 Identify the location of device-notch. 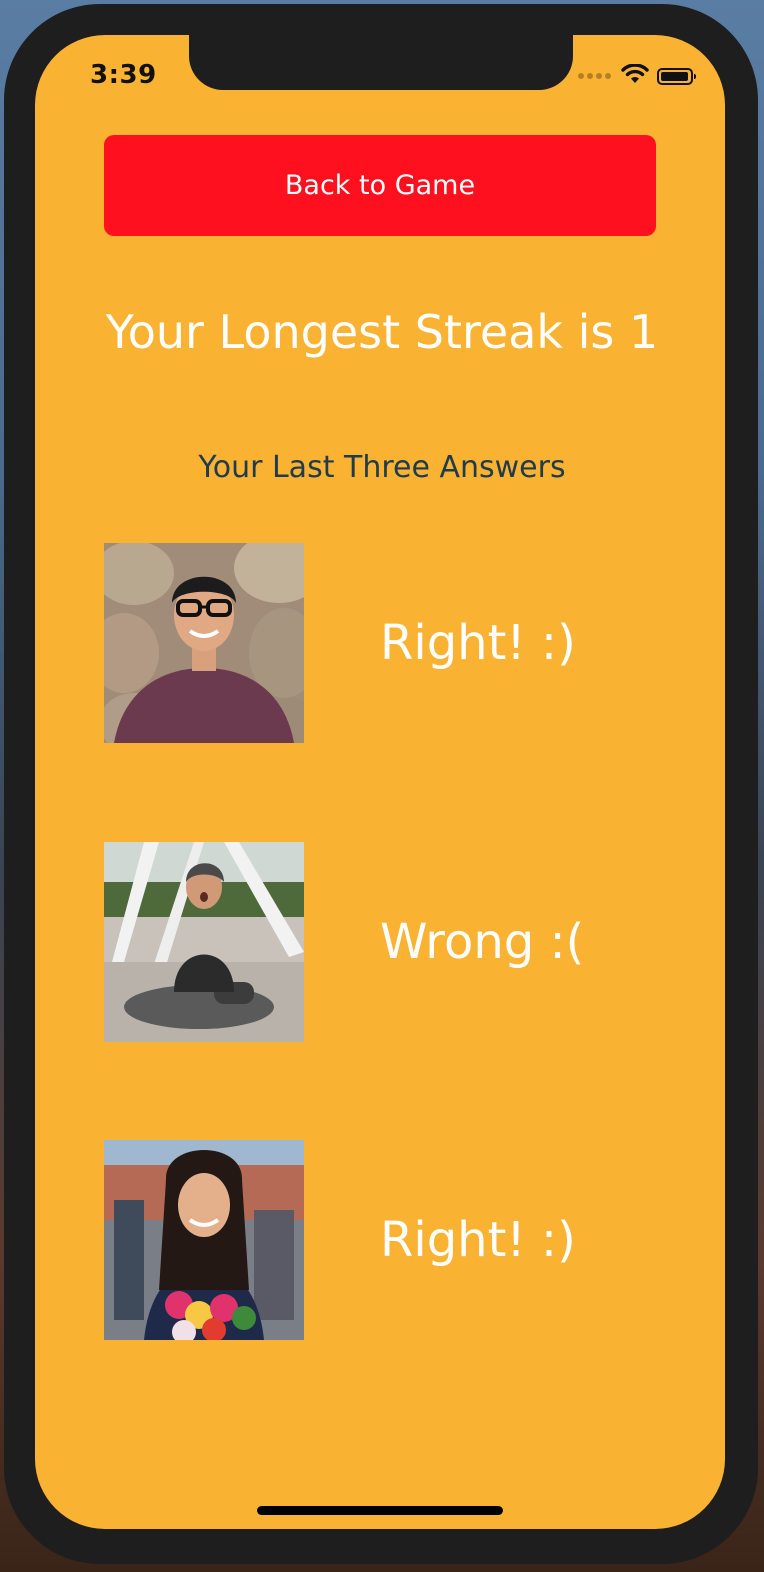
(381, 60).